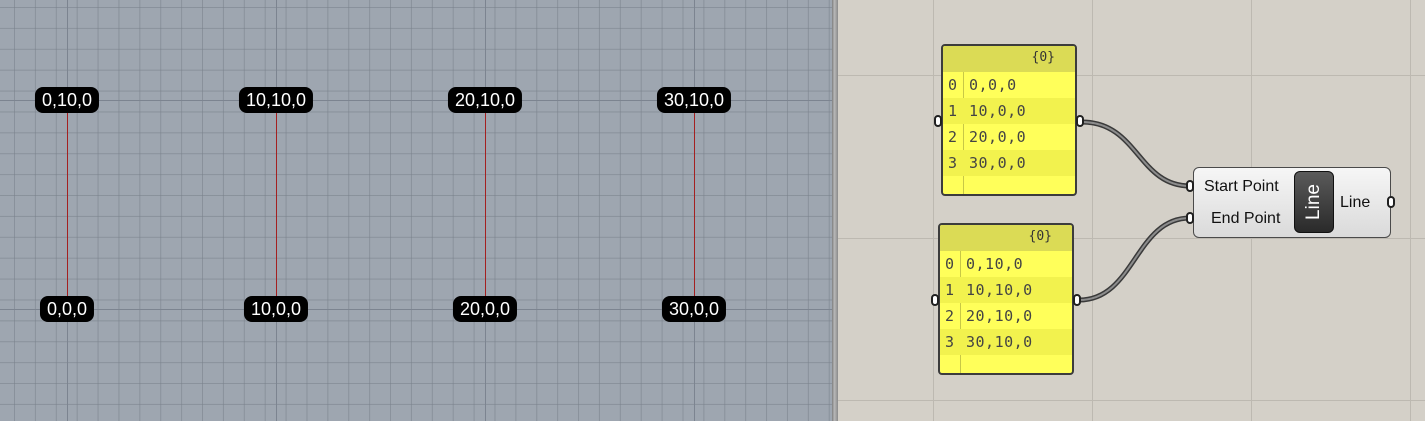  I want to click on row-value: 20,0,0, so click(998, 137).